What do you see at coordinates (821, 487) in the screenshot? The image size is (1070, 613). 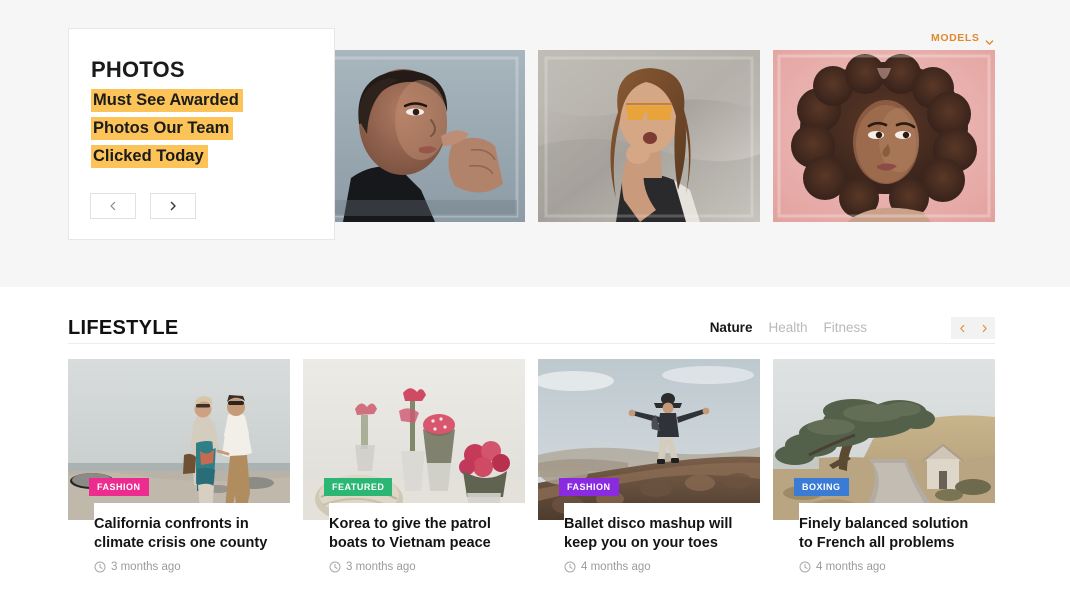 I see `status-badge: BOXING` at bounding box center [821, 487].